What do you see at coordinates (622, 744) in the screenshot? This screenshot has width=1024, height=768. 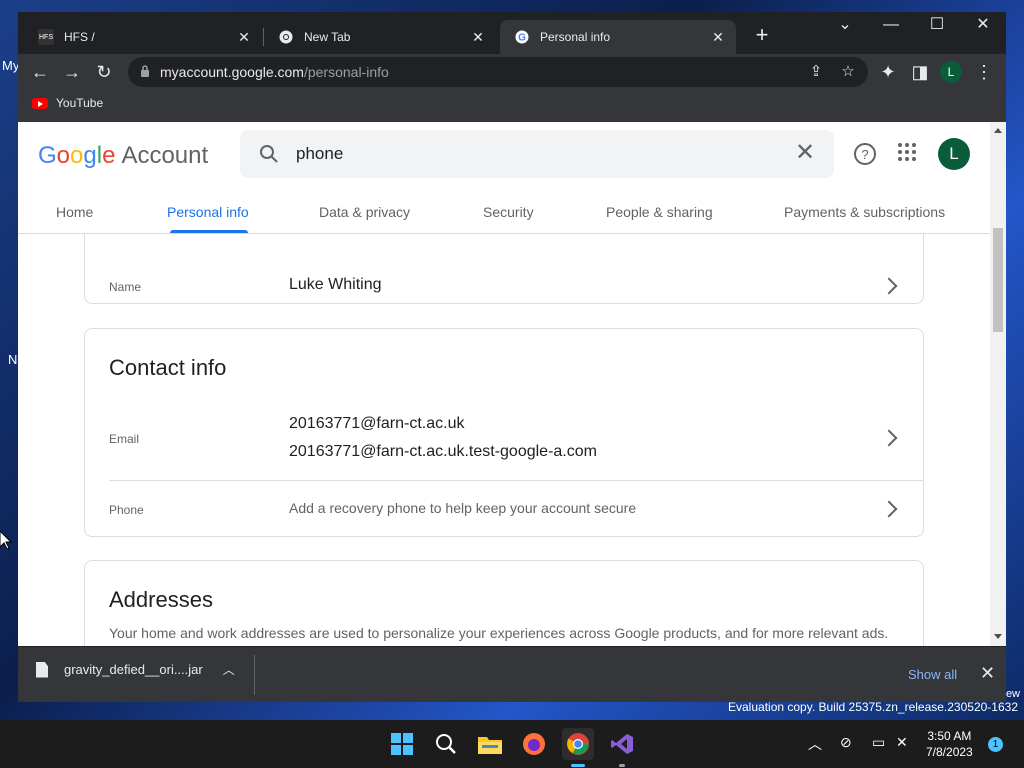 I see `visual-studio-icon` at bounding box center [622, 744].